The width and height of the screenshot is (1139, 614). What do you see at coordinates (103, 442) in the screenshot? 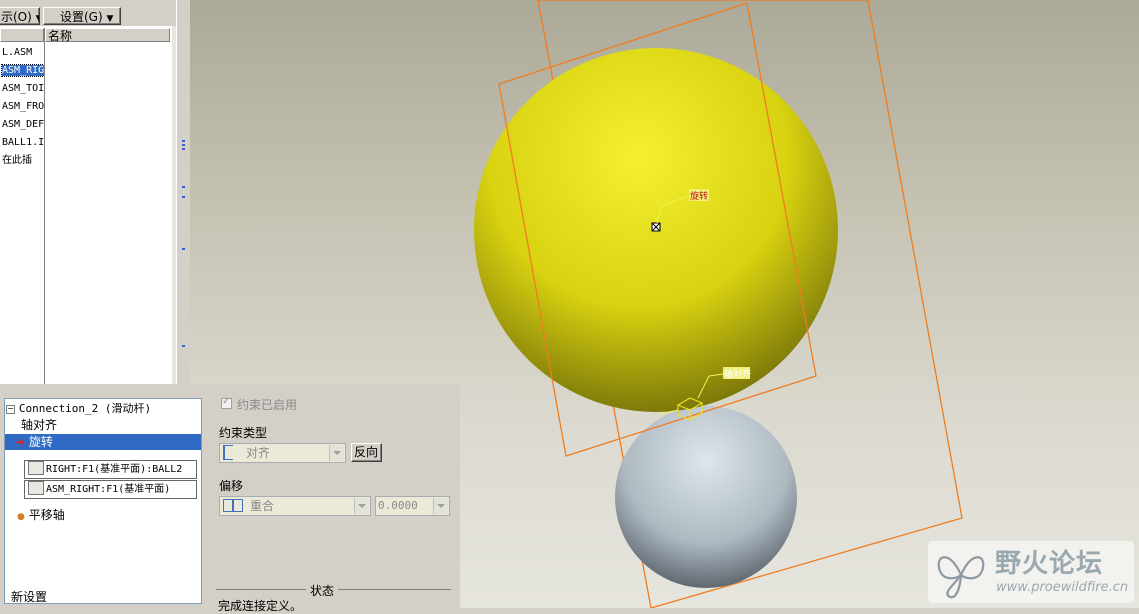
I see `rotate-constraint-item: ➜ 旋转` at bounding box center [103, 442].